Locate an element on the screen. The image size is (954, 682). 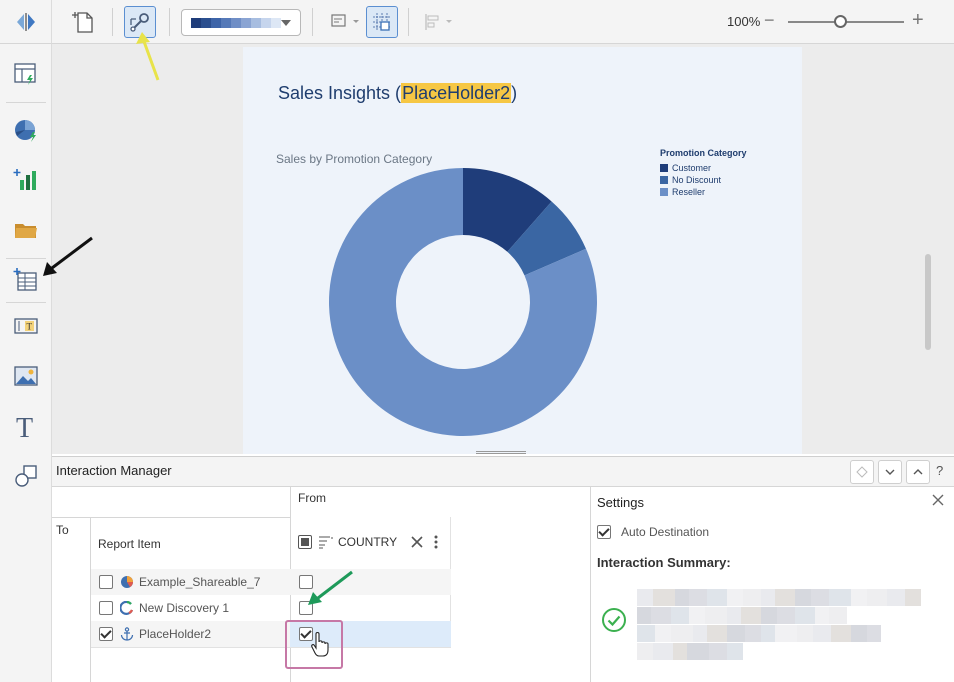
panel-resize-handle is located at coordinates (501, 452).